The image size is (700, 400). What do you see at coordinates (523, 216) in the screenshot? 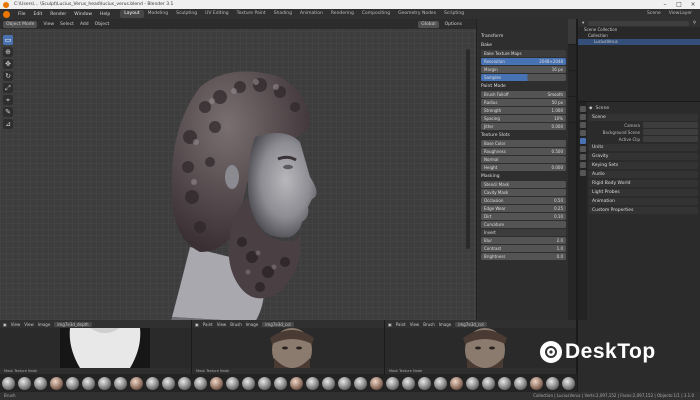
I see `npanel-field: Dirt 0.10` at bounding box center [523, 216].